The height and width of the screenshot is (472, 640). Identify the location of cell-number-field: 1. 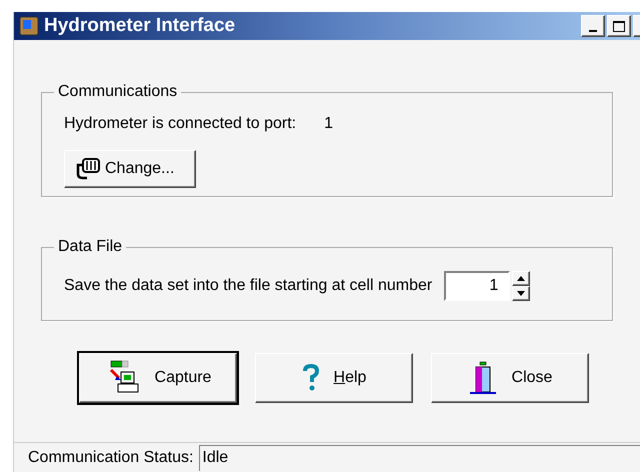
(477, 286).